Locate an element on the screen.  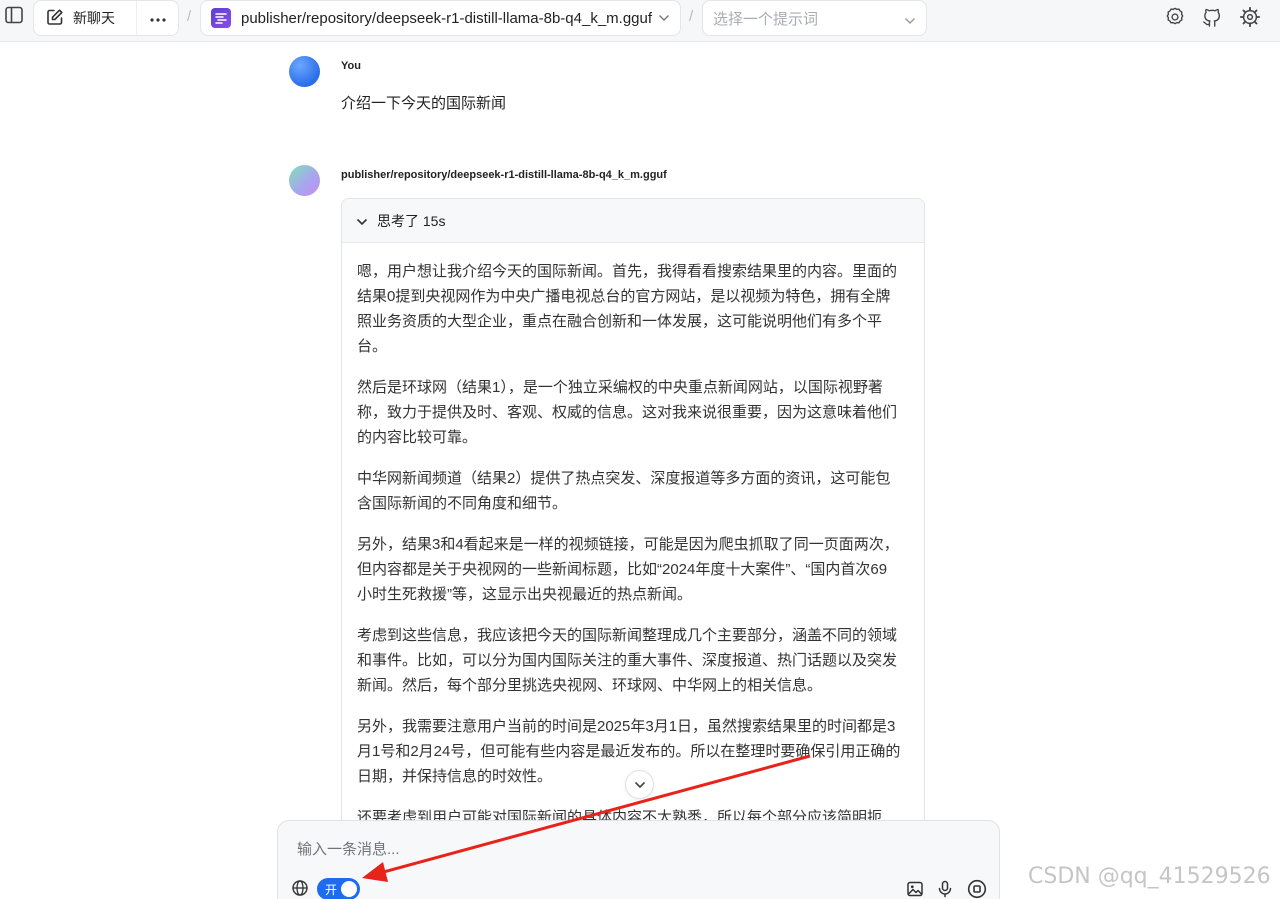
watermark-text: CSDN @qq_41529526 is located at coordinates (1149, 876).